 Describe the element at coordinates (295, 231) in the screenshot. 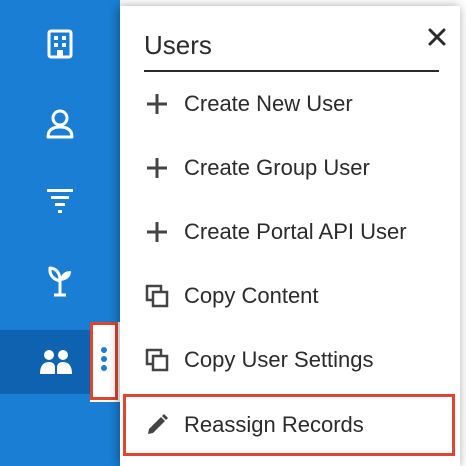

I see `menu-item-label: Create Portal API User` at that location.